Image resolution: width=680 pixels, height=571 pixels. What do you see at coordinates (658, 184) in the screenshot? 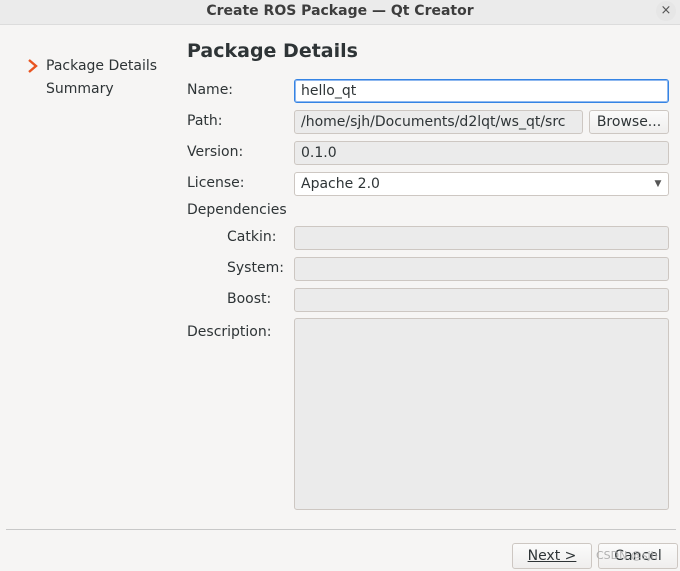
I see `chevron-down-icon: ▼` at bounding box center [658, 184].